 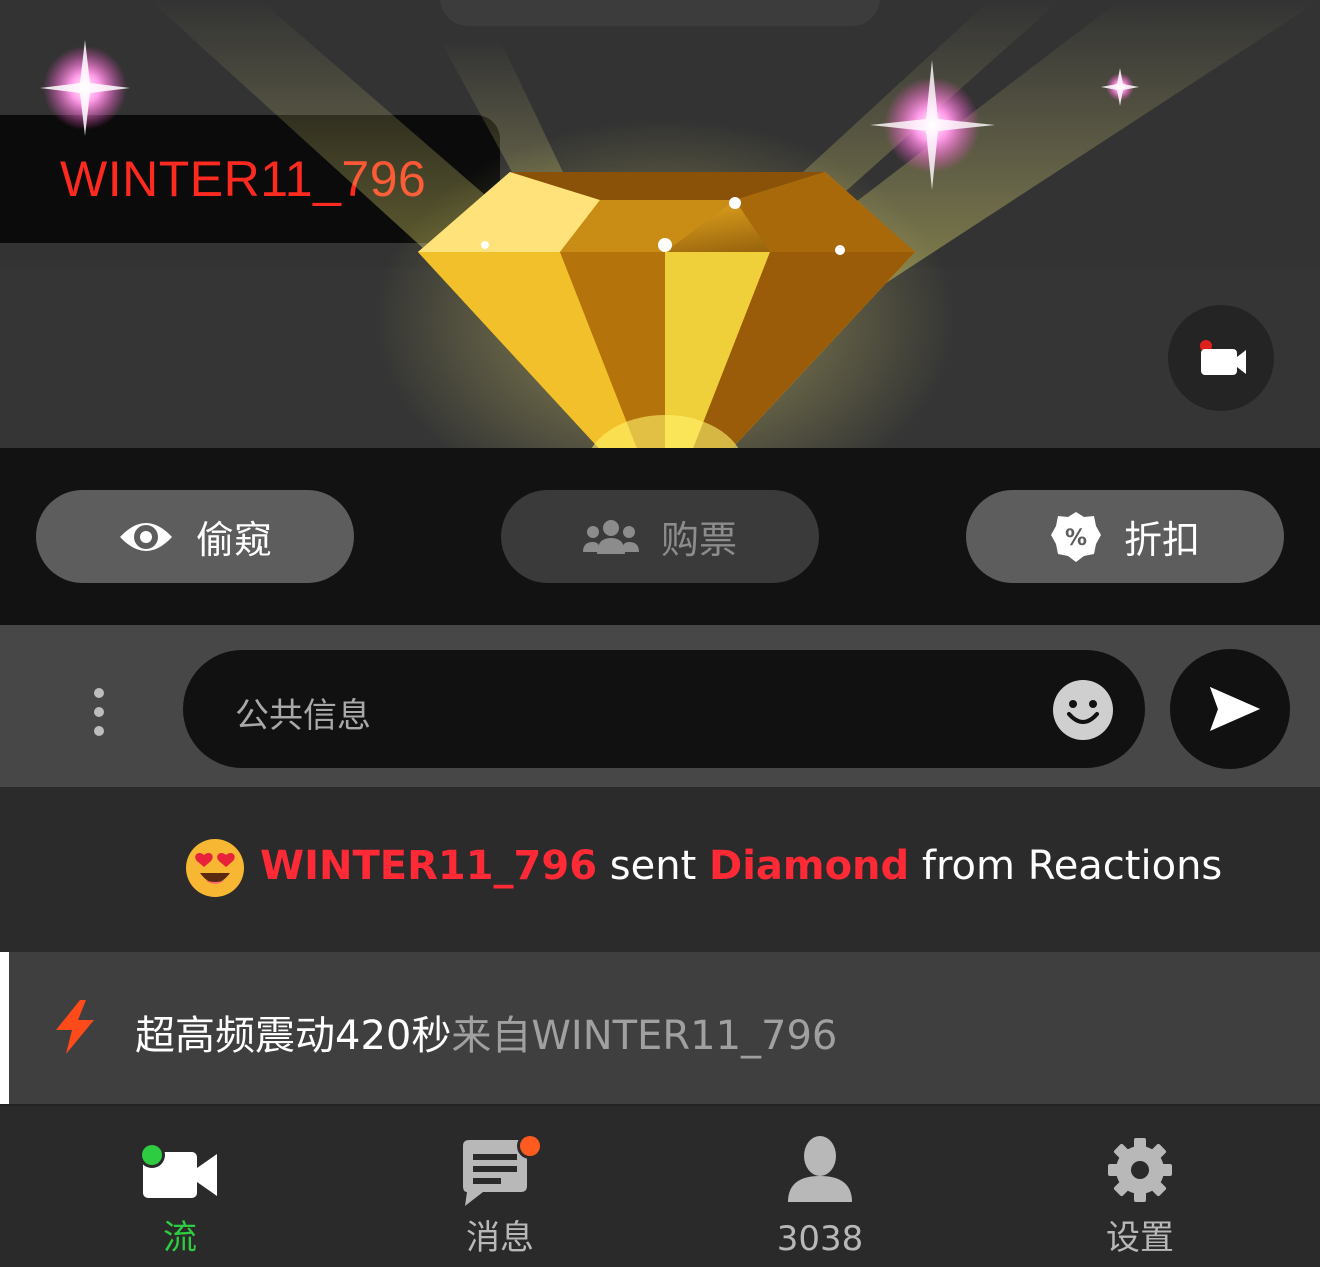 What do you see at coordinates (502, 1171) in the screenshot?
I see `message-icon` at bounding box center [502, 1171].